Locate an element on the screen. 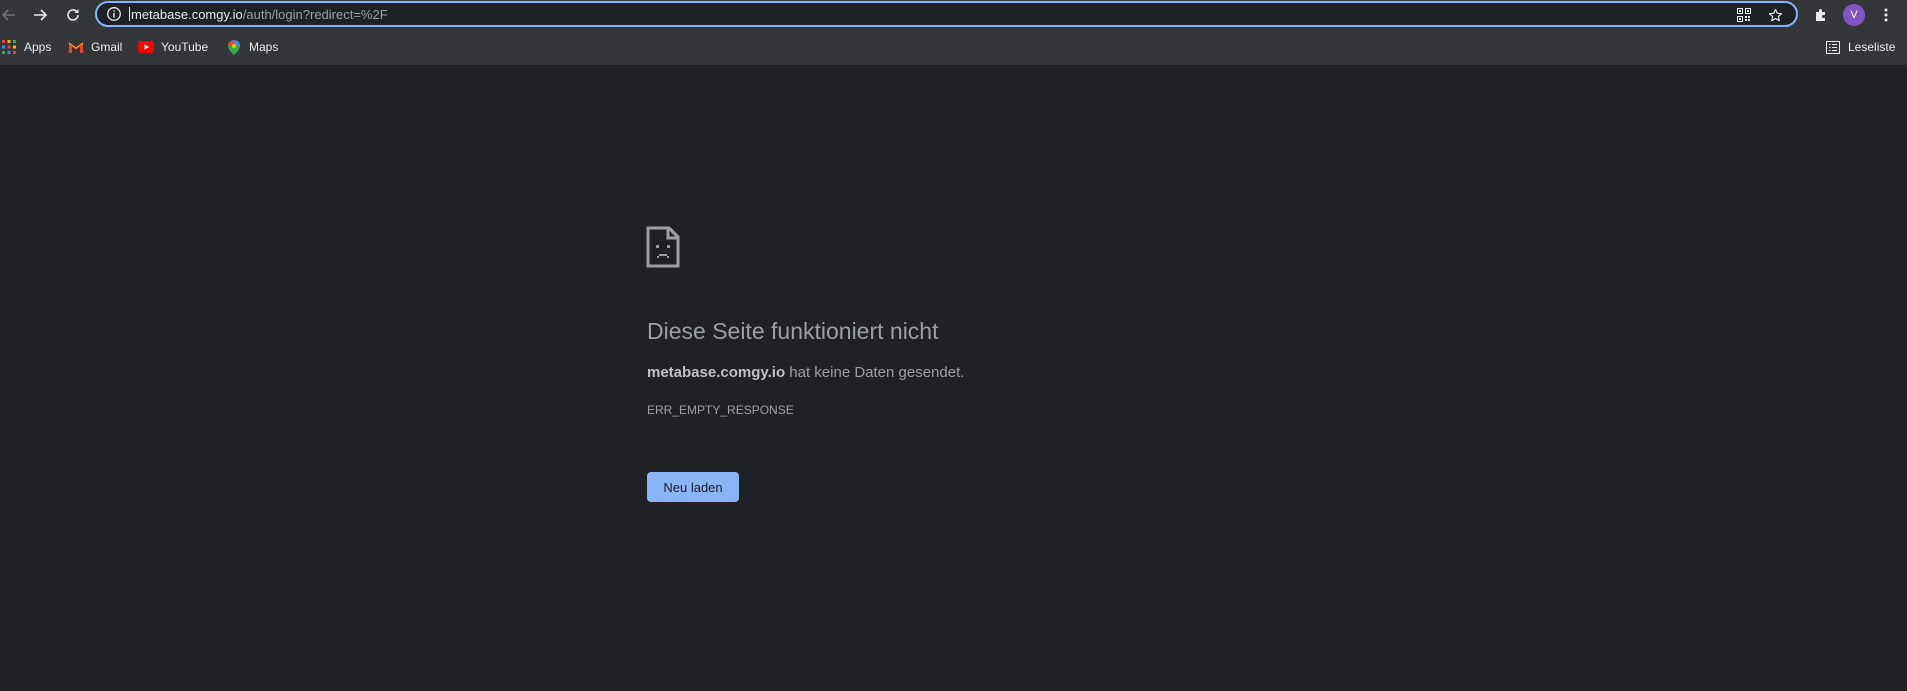  reading-list-icon is located at coordinates (1833, 47).